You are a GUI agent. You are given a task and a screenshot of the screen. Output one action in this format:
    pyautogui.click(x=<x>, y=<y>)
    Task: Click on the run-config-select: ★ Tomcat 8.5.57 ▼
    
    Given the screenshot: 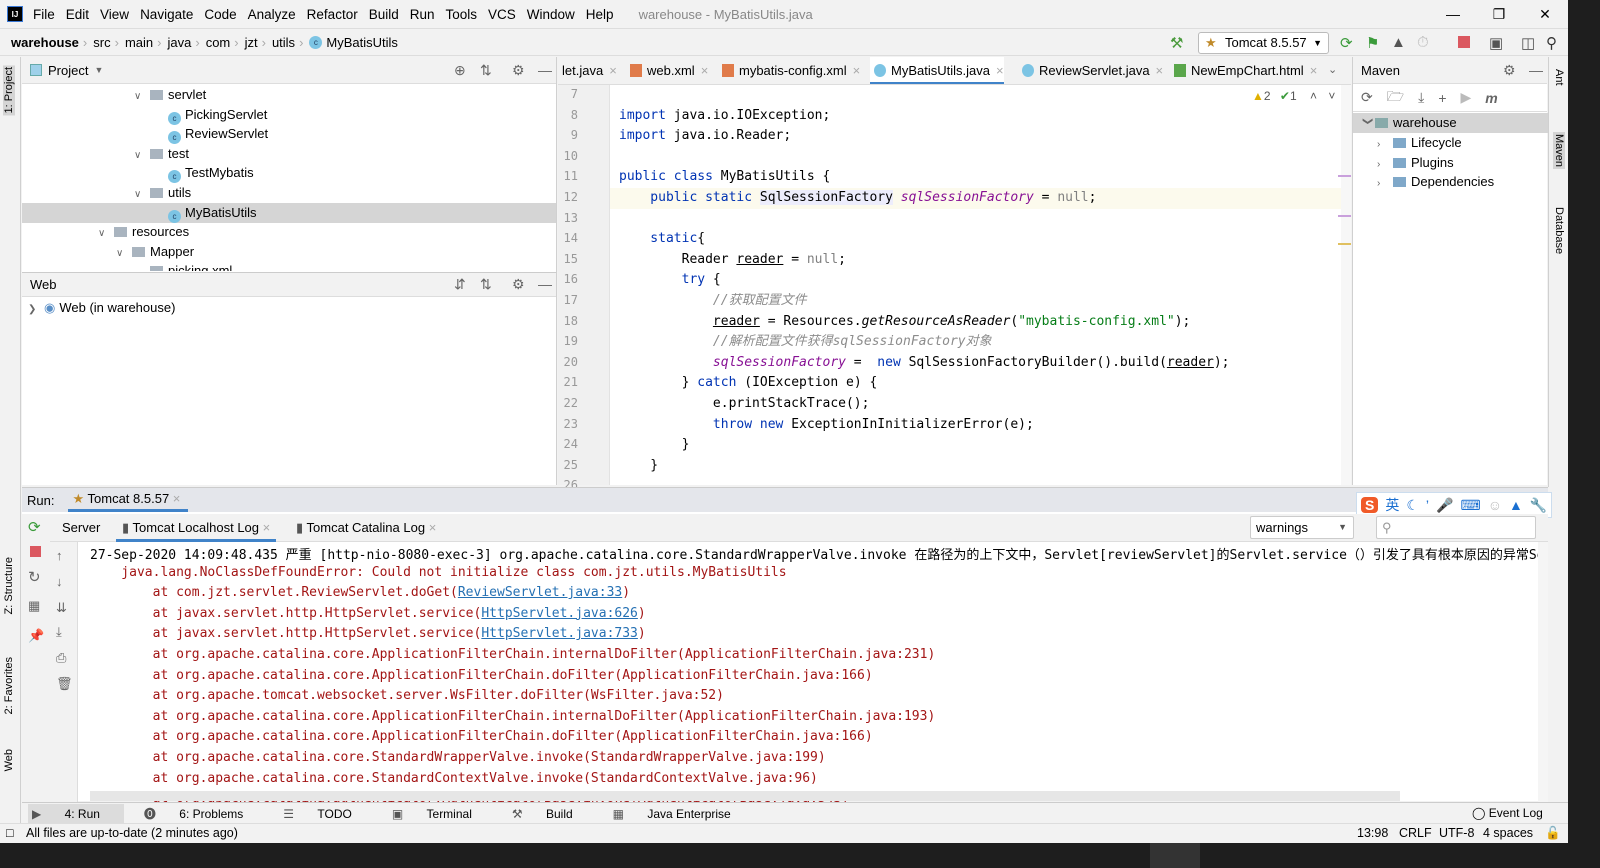 What is the action you would take?
    pyautogui.click(x=1263, y=43)
    